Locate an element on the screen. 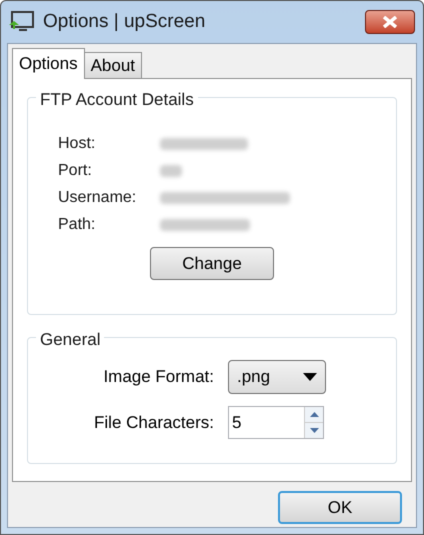 The image size is (424, 535). tab: Options is located at coordinates (48, 63).